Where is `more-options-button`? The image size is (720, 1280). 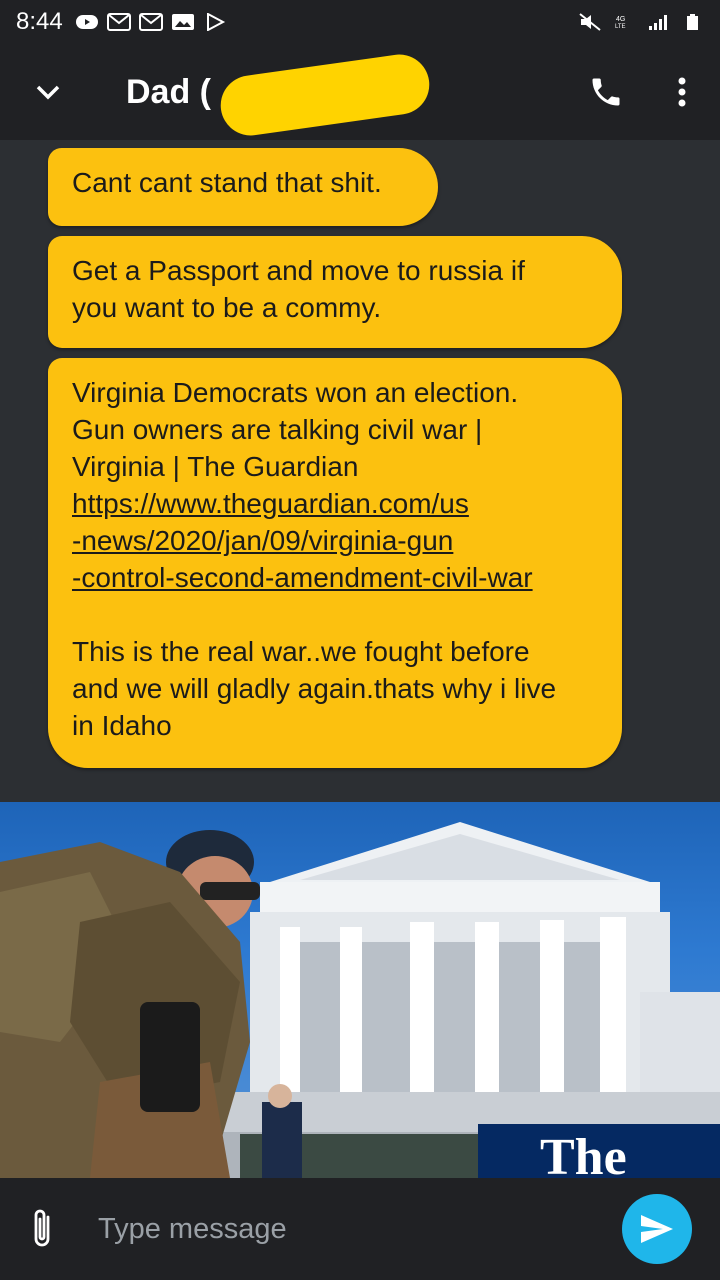 more-options-button is located at coordinates (682, 92).